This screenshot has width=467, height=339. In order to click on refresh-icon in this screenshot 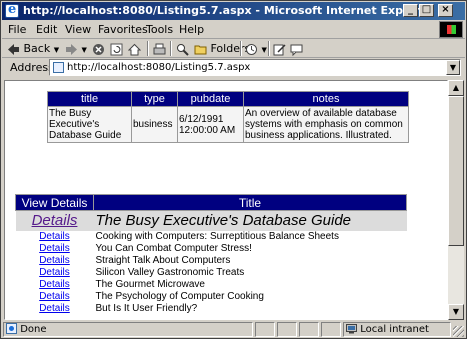, I will do `click(116, 49)`.